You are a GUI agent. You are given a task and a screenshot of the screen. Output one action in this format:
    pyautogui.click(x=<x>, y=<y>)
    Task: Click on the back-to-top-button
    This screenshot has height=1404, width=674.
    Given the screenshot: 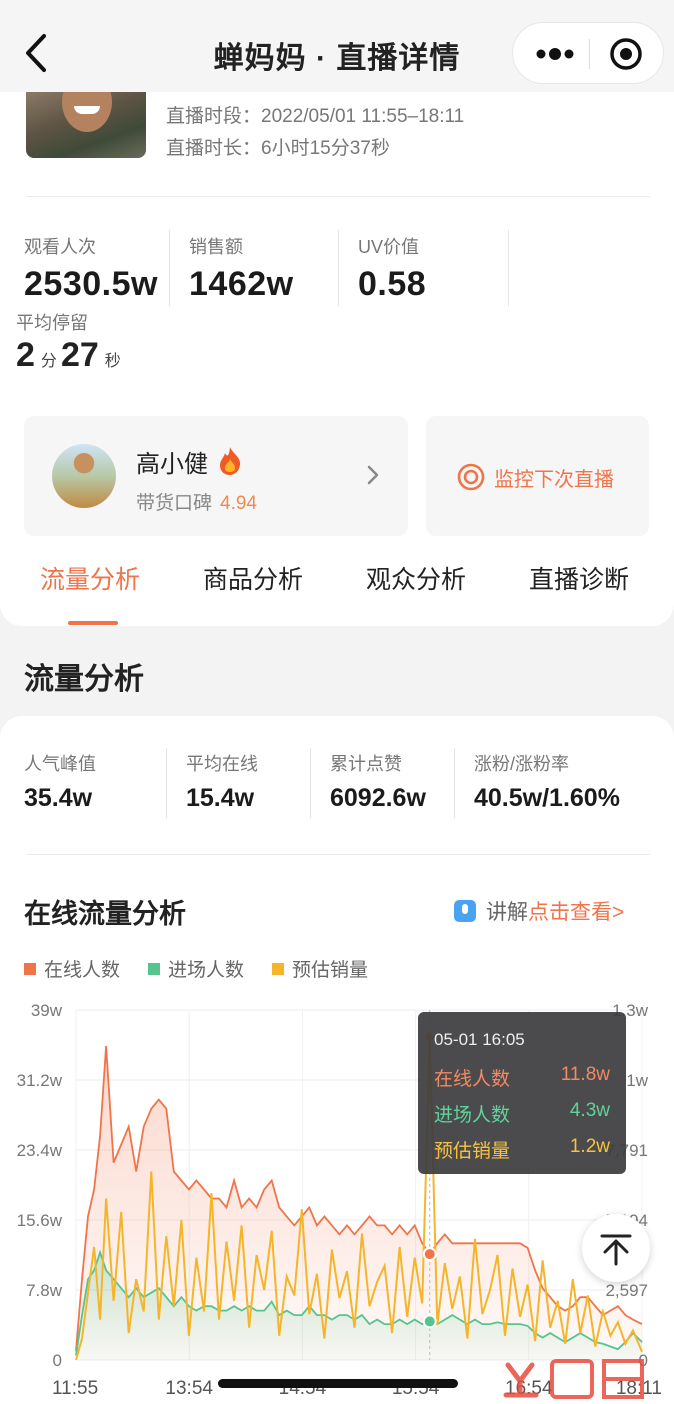 What is the action you would take?
    pyautogui.click(x=616, y=1248)
    